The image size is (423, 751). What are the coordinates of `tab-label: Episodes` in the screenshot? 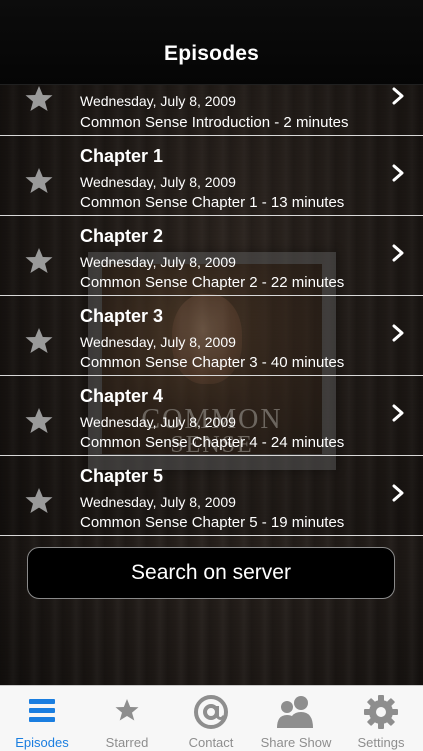 It's located at (42, 742).